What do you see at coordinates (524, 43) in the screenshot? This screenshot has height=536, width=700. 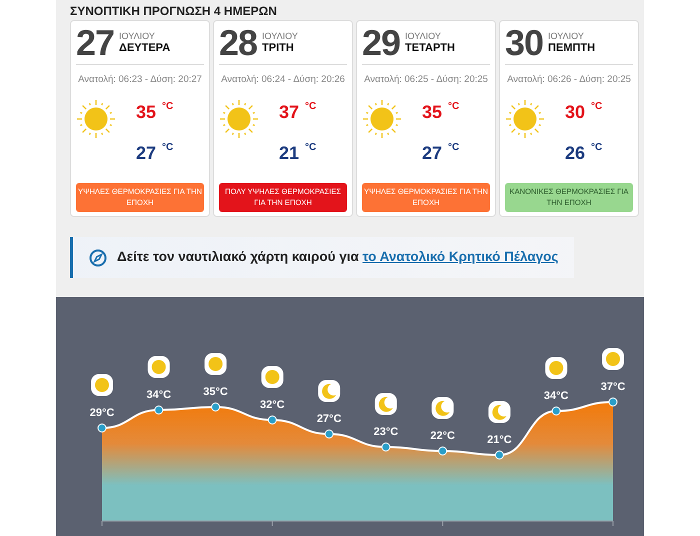 I see `day-number: 30` at bounding box center [524, 43].